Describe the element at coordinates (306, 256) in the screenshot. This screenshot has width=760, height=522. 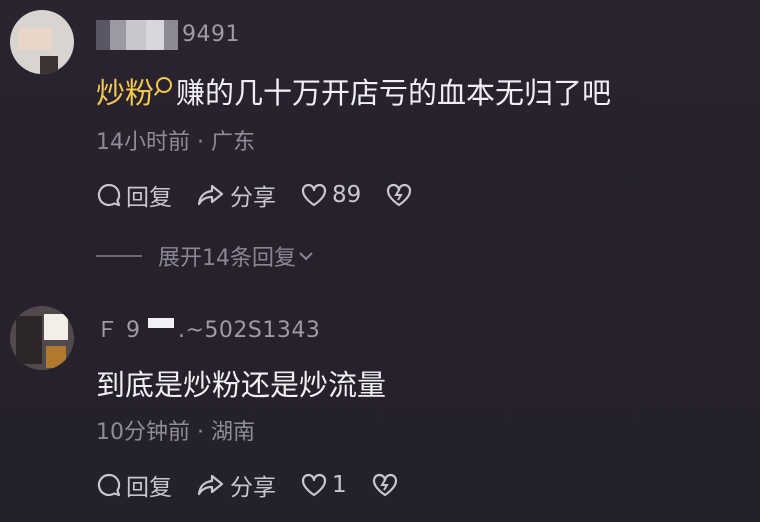
I see `chevron-down-icon` at that location.